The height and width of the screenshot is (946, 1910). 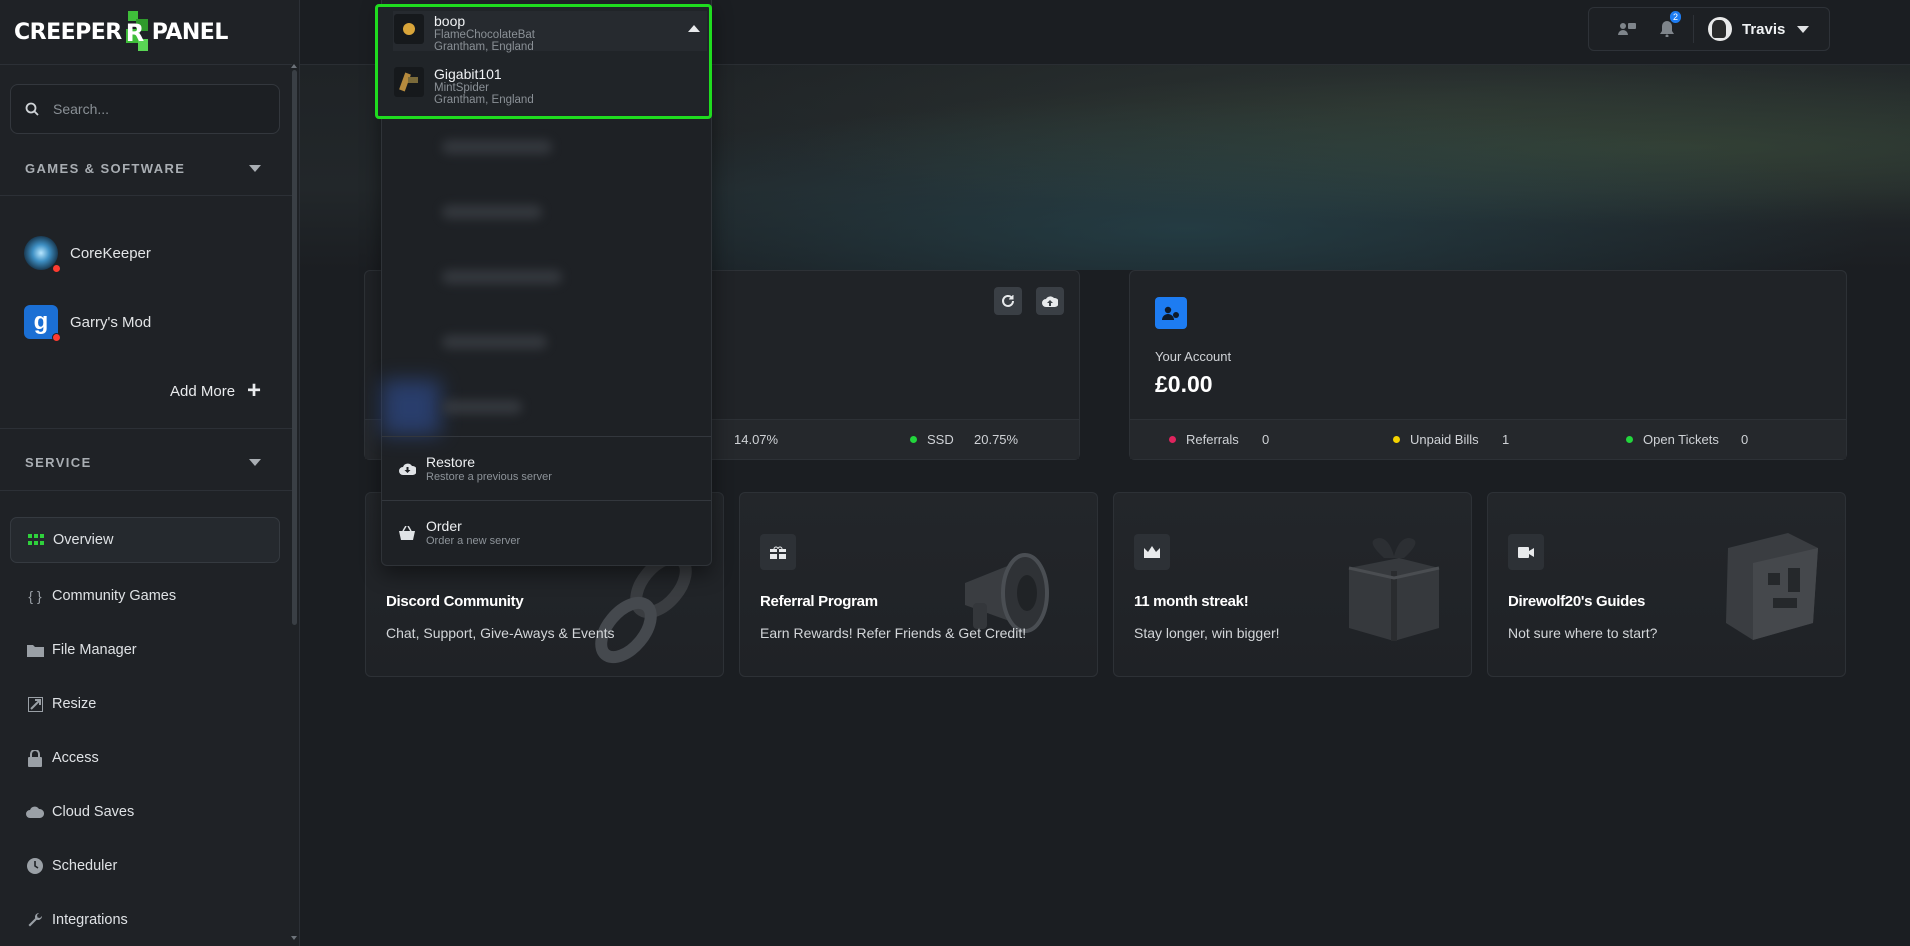 What do you see at coordinates (1394, 589) in the screenshot?
I see `gift-icon` at bounding box center [1394, 589].